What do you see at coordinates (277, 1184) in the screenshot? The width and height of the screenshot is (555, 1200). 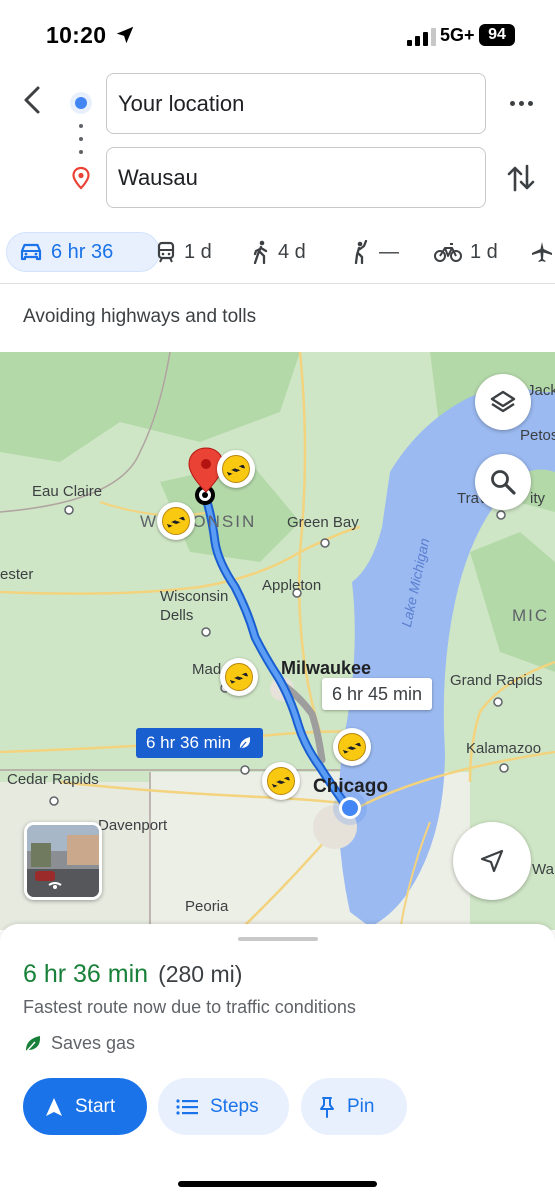 I see `home-indicator` at bounding box center [277, 1184].